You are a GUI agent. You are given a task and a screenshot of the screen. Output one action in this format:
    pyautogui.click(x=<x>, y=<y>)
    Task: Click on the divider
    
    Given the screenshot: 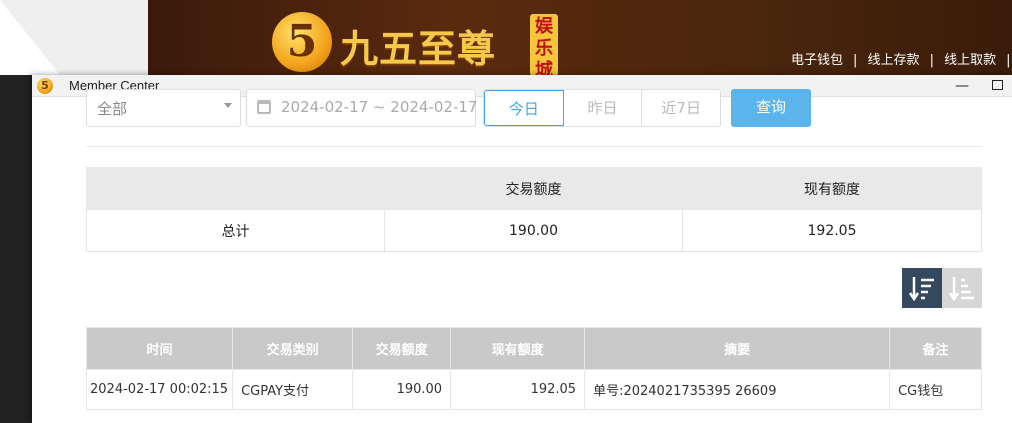 What is the action you would take?
    pyautogui.click(x=534, y=146)
    